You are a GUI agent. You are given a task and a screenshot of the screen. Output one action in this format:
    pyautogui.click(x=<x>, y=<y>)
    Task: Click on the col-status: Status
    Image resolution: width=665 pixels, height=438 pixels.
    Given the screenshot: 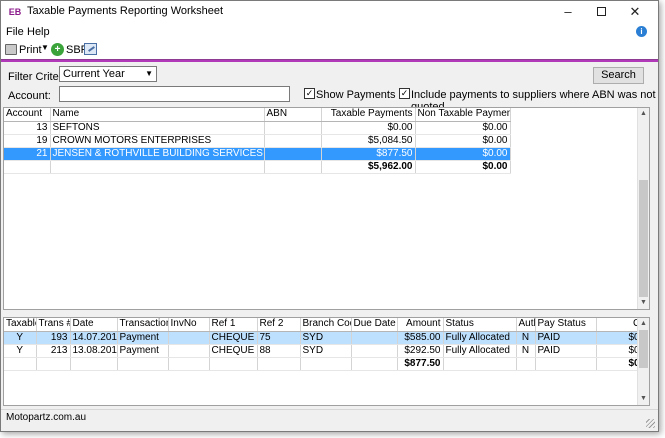 What is the action you would take?
    pyautogui.click(x=480, y=325)
    